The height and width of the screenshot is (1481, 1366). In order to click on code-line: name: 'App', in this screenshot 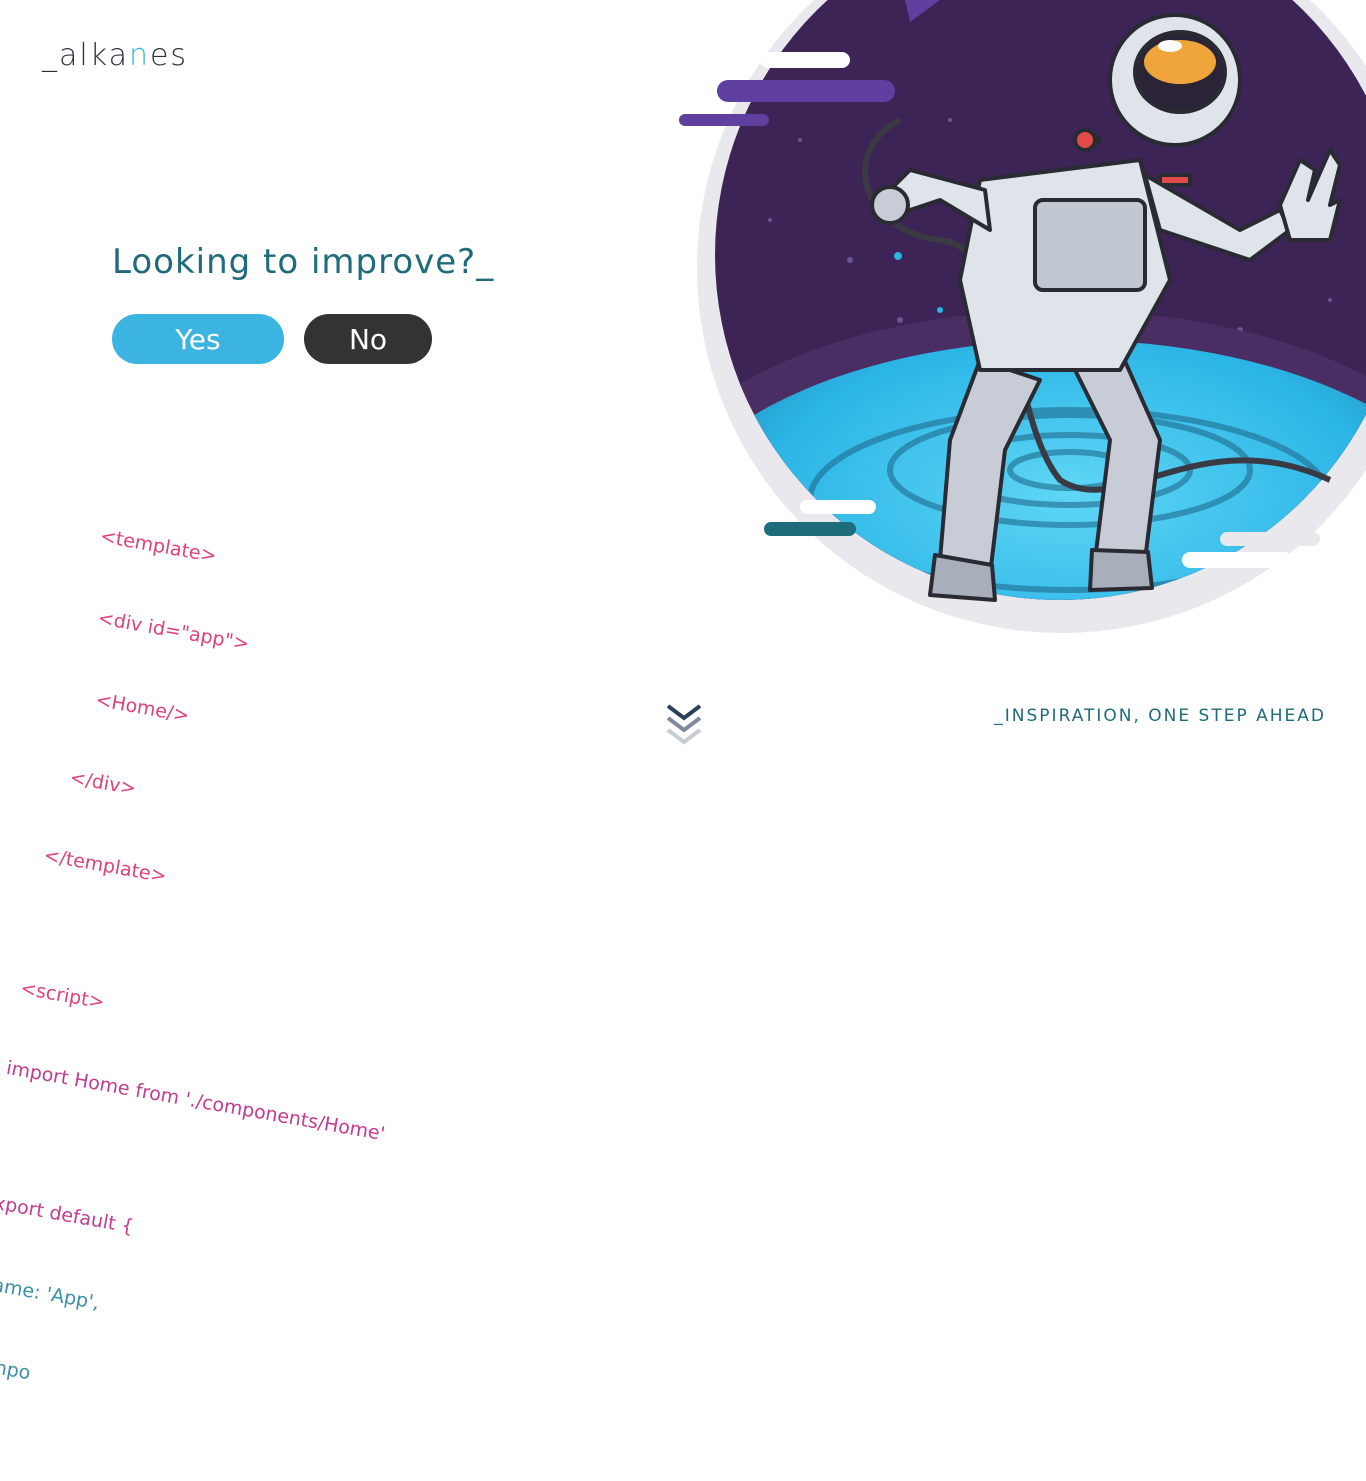, I will do `click(51, 1293)`.